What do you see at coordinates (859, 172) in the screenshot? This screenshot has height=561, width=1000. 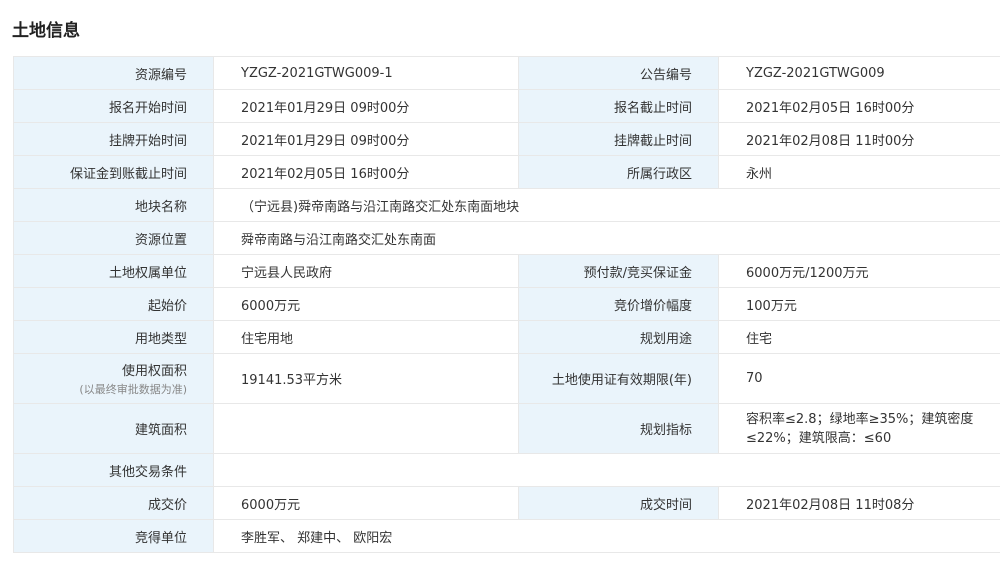 I see `district-value: 永州` at bounding box center [859, 172].